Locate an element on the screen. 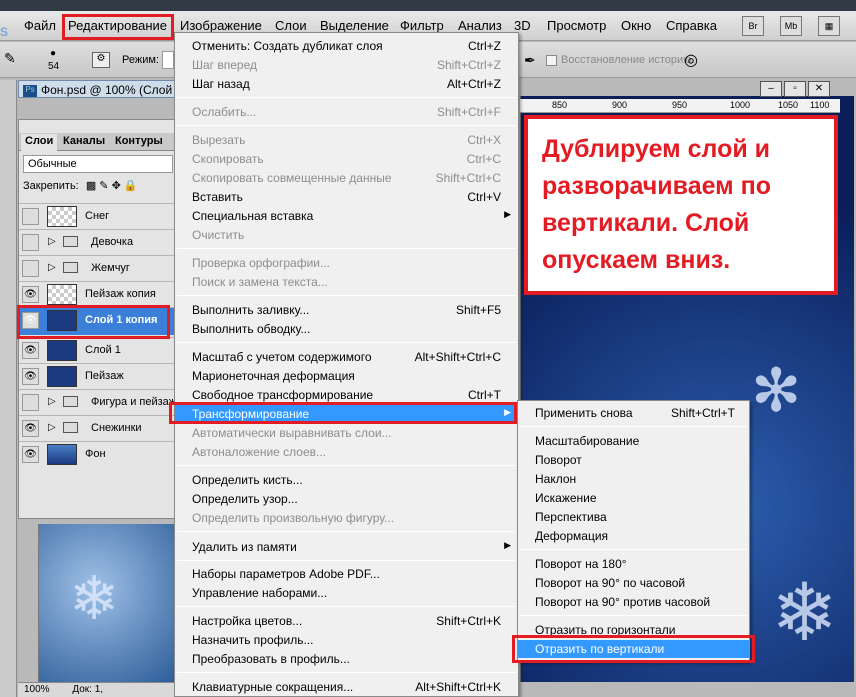 This screenshot has height=697, width=856. layer-group-row: ▷ Девочка is located at coordinates (97, 241).